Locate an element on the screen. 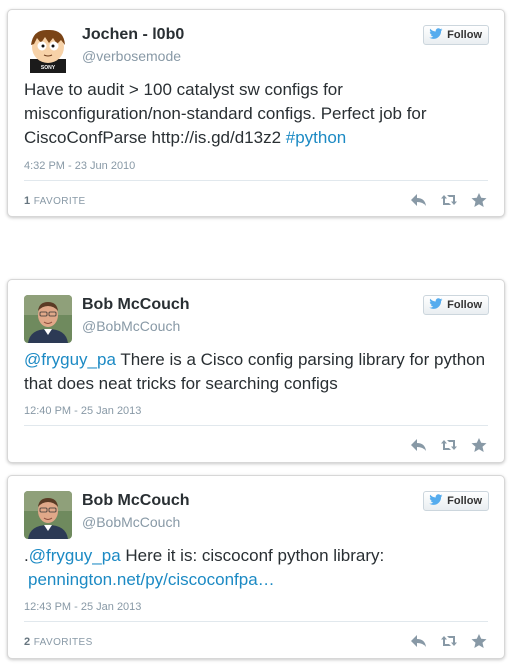 Image resolution: width=518 pixels, height=665 pixels. favorite-count-number: 1 is located at coordinates (27, 201).